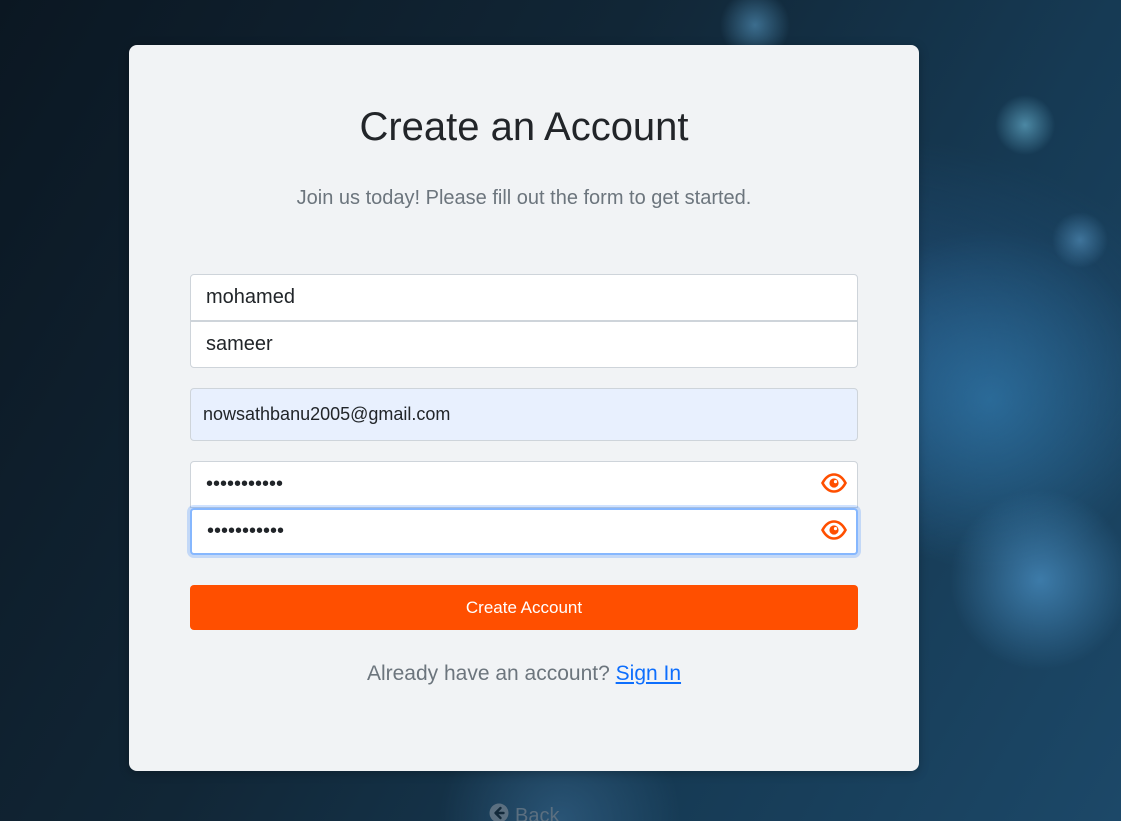 The image size is (1121, 821). I want to click on back-link: Back, so click(524, 812).